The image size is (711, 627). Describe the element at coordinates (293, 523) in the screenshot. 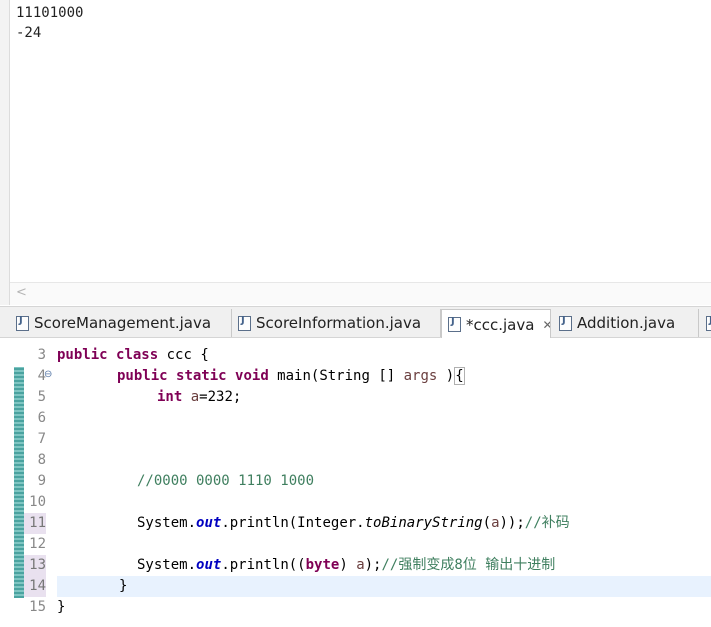

I see `code-text: .println(Integer.` at that location.